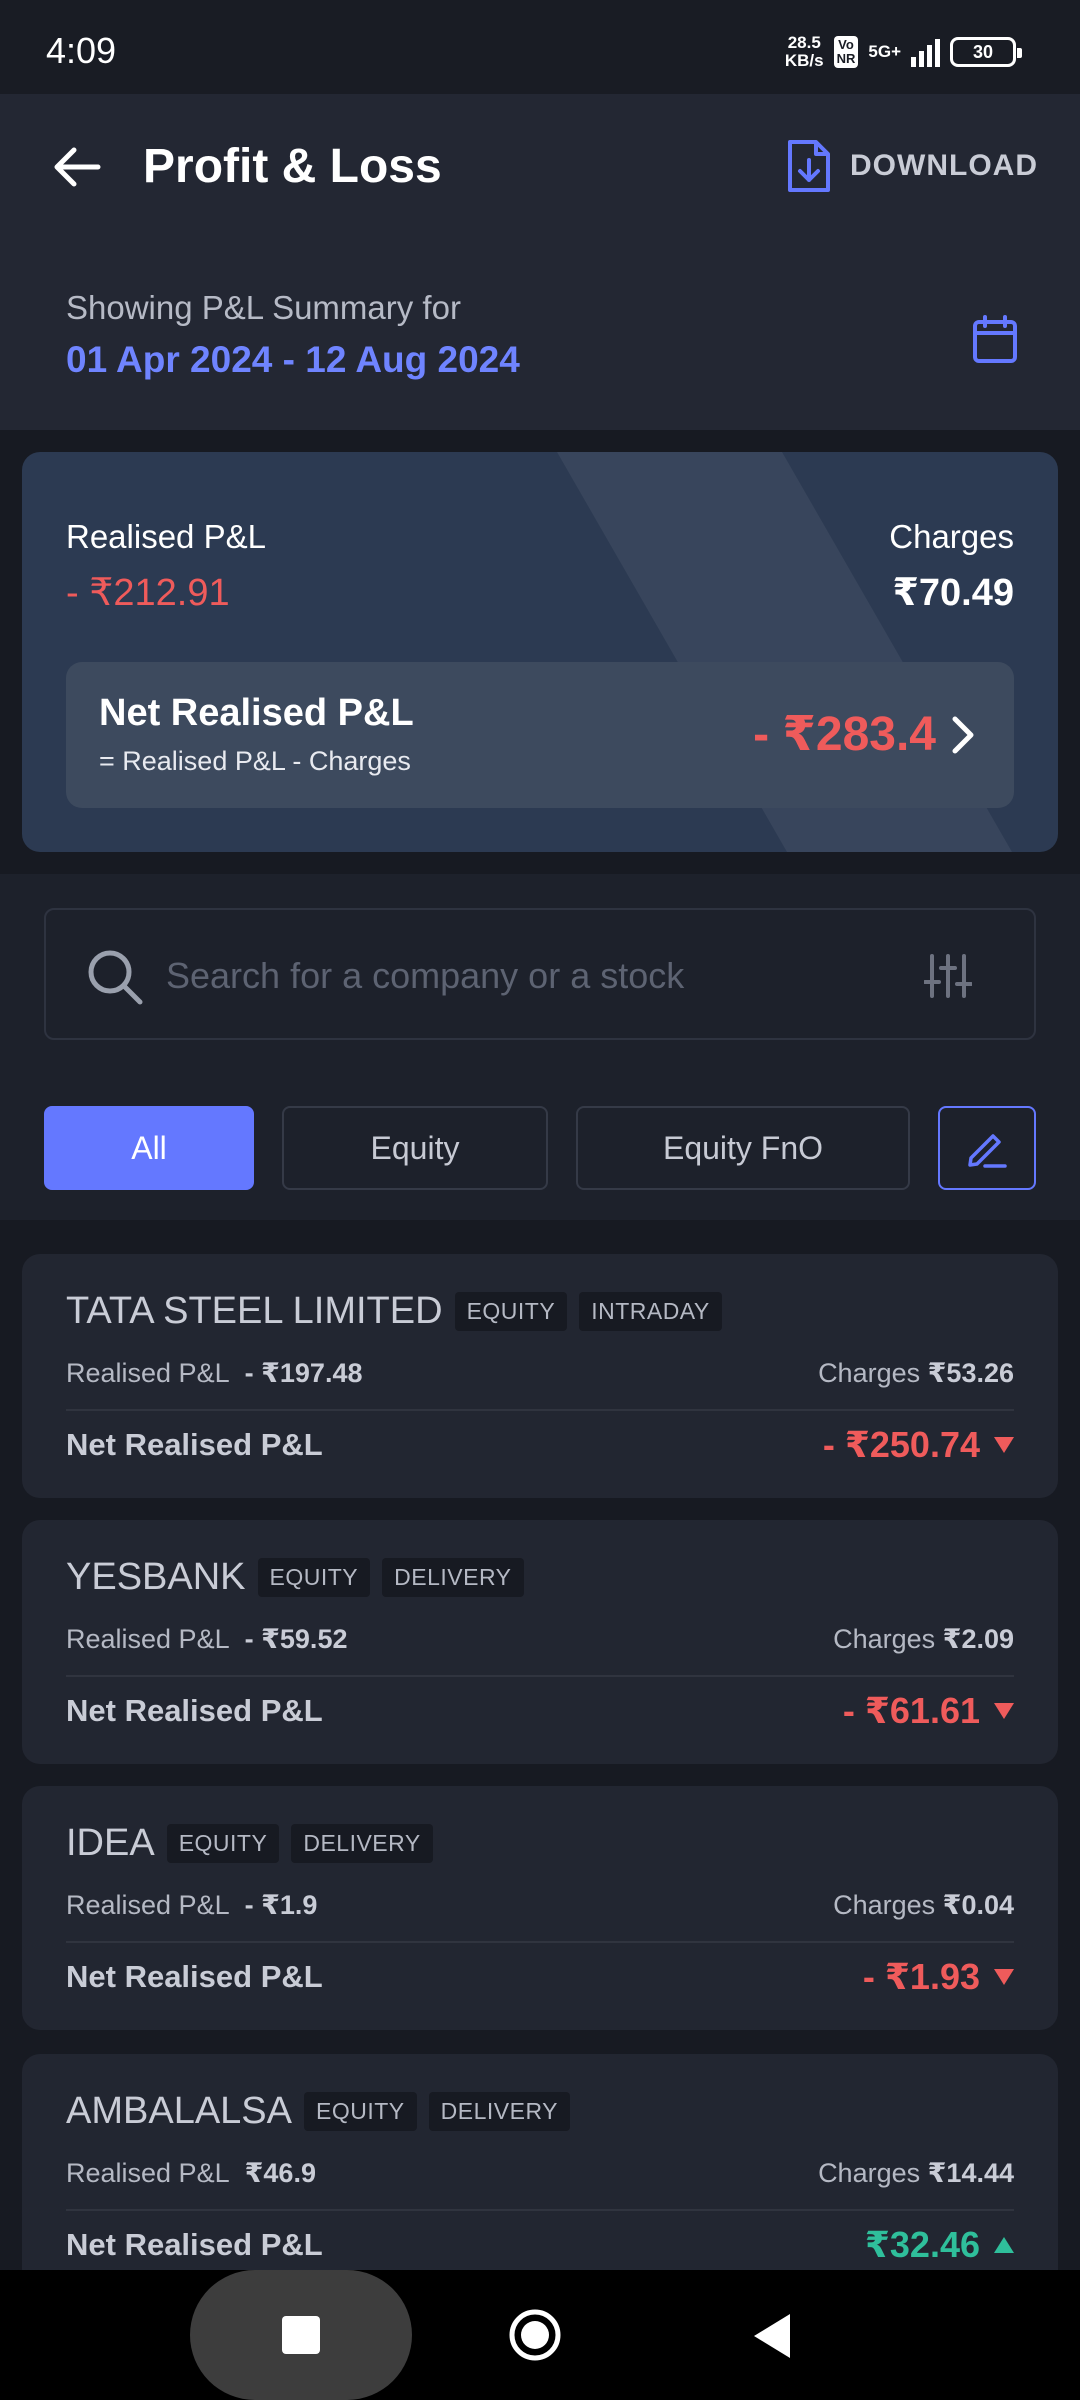 Image resolution: width=1080 pixels, height=2400 pixels. I want to click on battery-icon: 30, so click(986, 52).